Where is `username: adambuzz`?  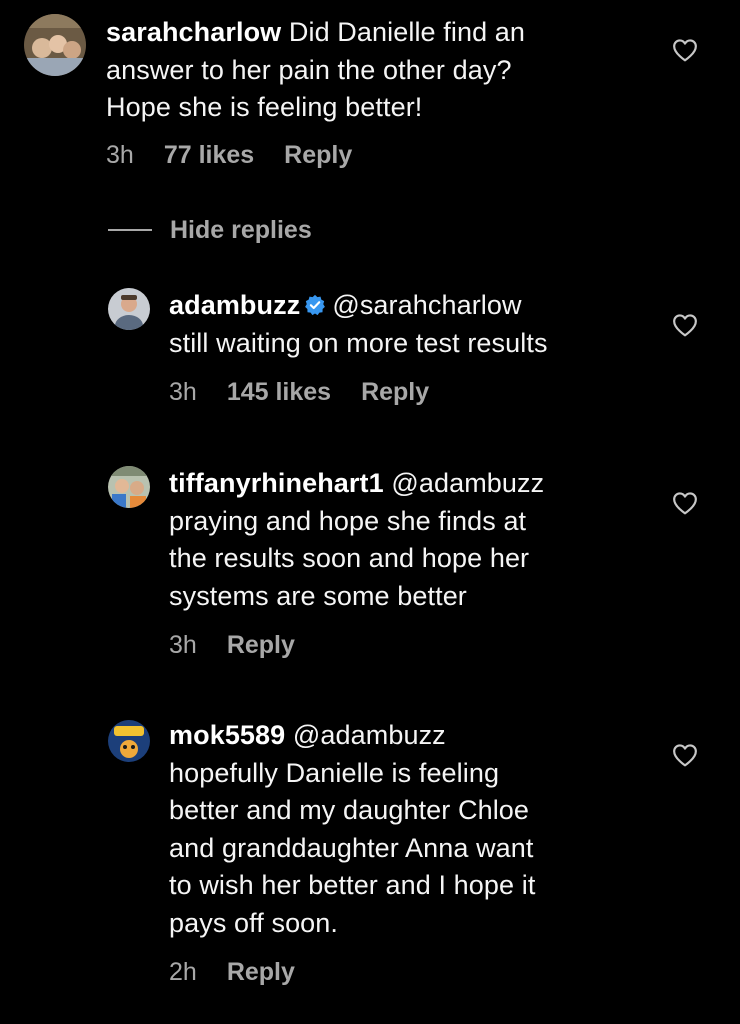
username: adambuzz is located at coordinates (234, 305).